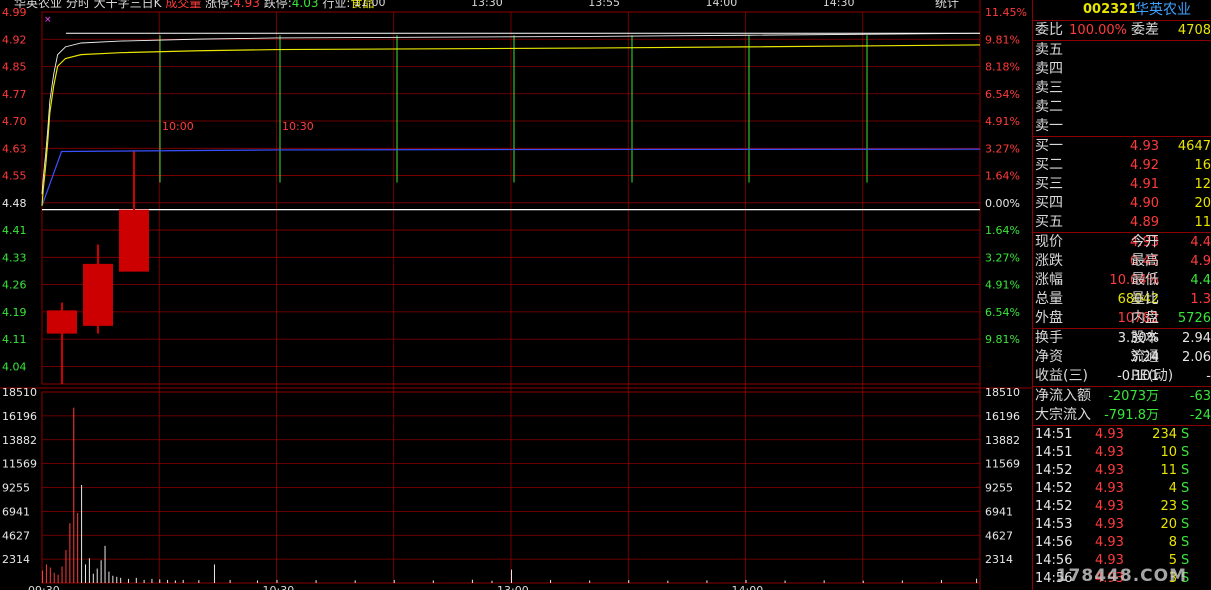 The height and width of the screenshot is (590, 1211). What do you see at coordinates (1049, 338) in the screenshot?
I see `fund-label: 换手` at bounding box center [1049, 338].